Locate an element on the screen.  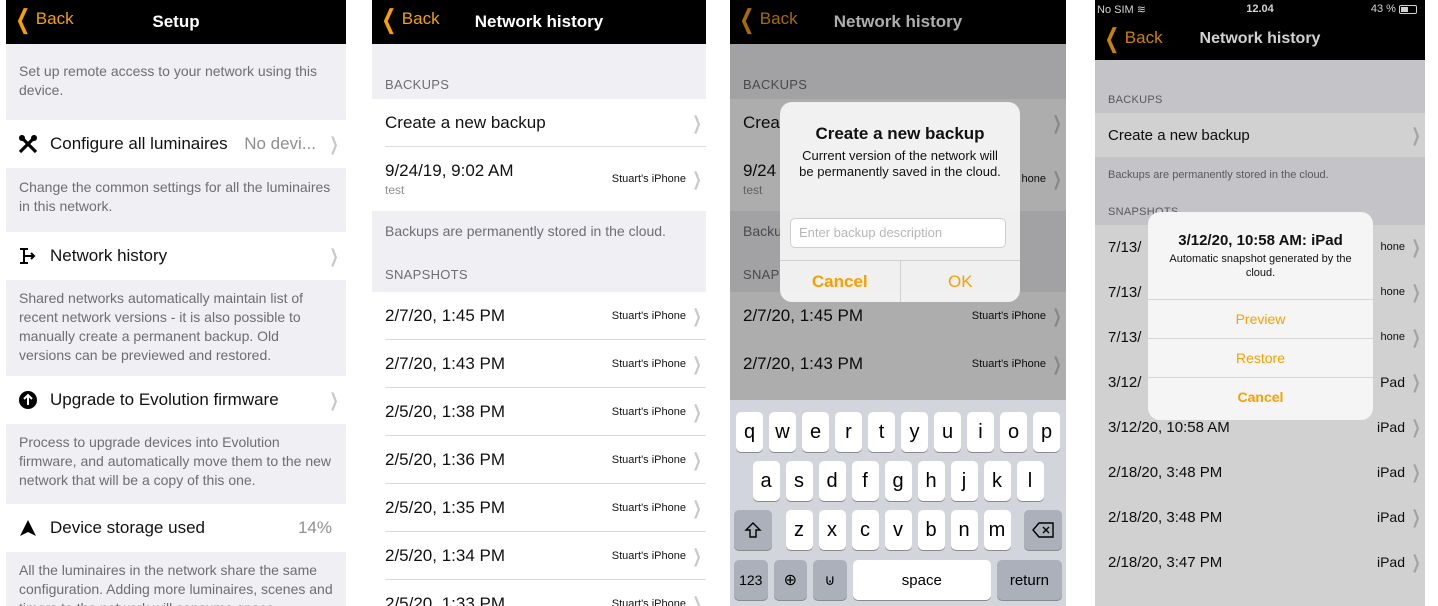
navbar: ❮ Back Network history is located at coordinates (539, 22).